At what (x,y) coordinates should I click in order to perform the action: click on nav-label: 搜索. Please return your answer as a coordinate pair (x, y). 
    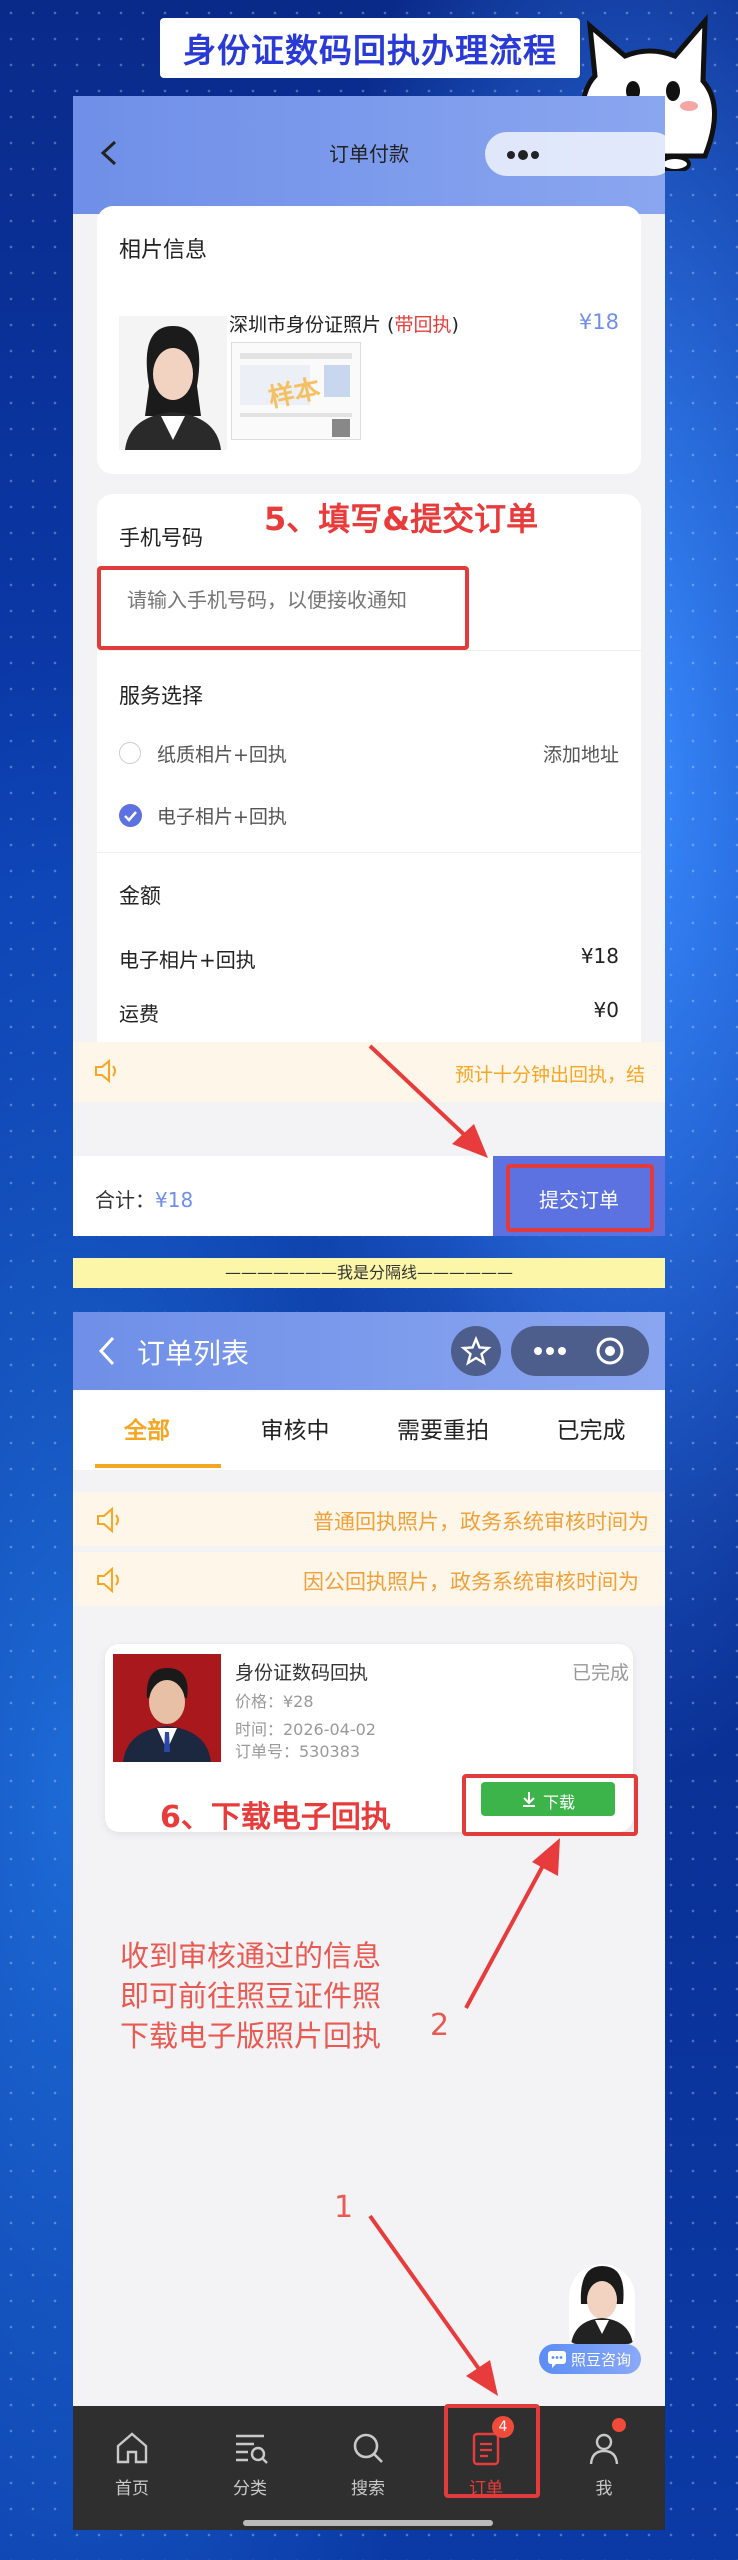
    Looking at the image, I should click on (368, 2489).